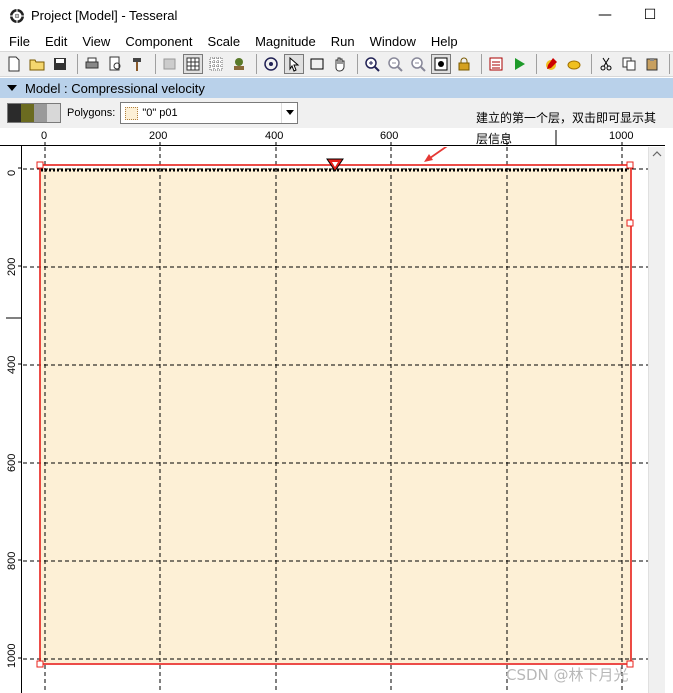 This screenshot has height=693, width=673. Describe the element at coordinates (91, 113) in the screenshot. I see `polygons-label: Polygons:` at that location.